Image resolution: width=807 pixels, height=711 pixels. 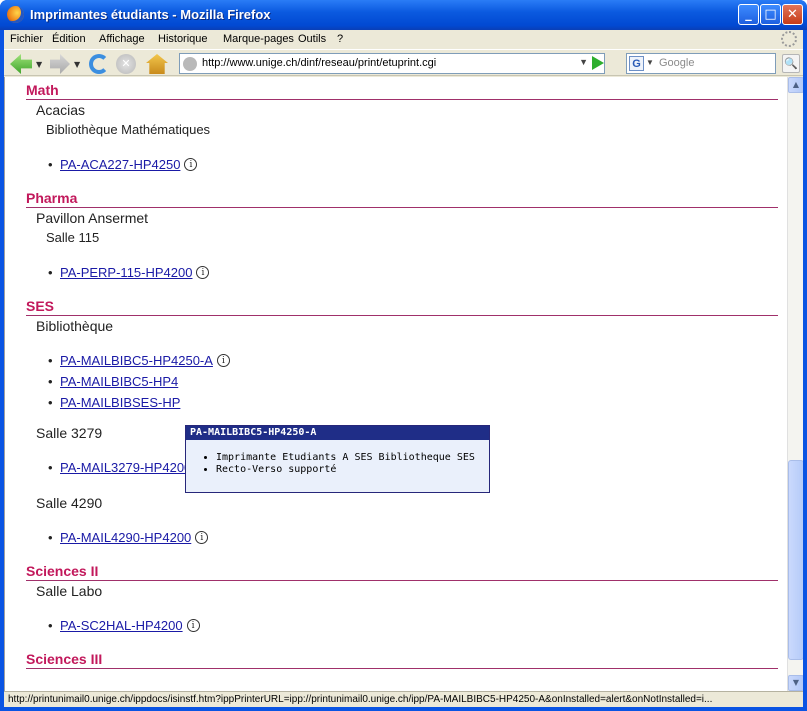 I want to click on menu-outils: Outils, so click(x=312, y=39).